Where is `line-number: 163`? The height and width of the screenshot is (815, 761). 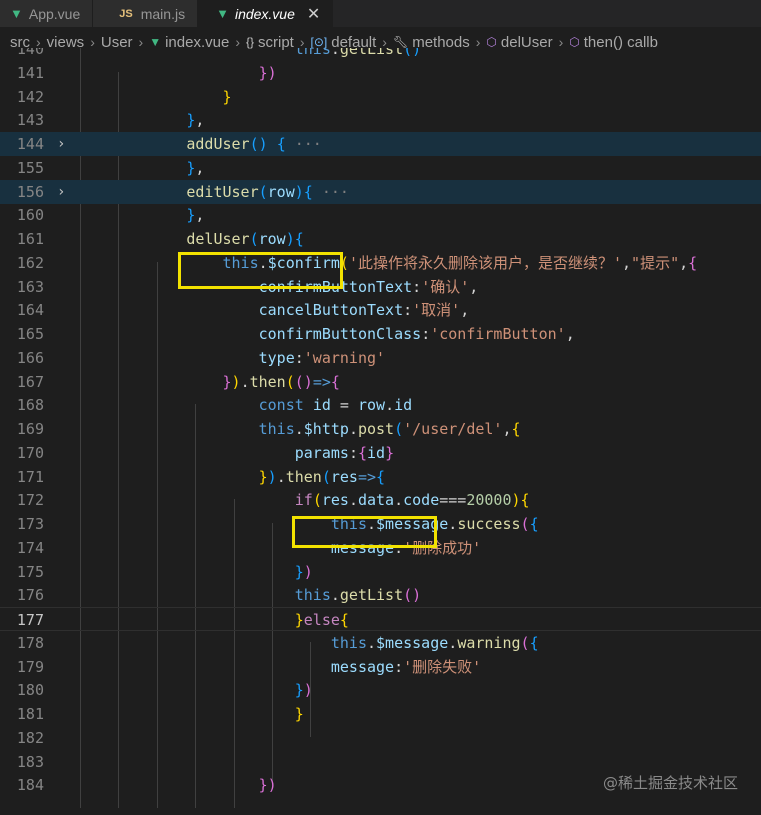
line-number: 163 is located at coordinates (30, 286).